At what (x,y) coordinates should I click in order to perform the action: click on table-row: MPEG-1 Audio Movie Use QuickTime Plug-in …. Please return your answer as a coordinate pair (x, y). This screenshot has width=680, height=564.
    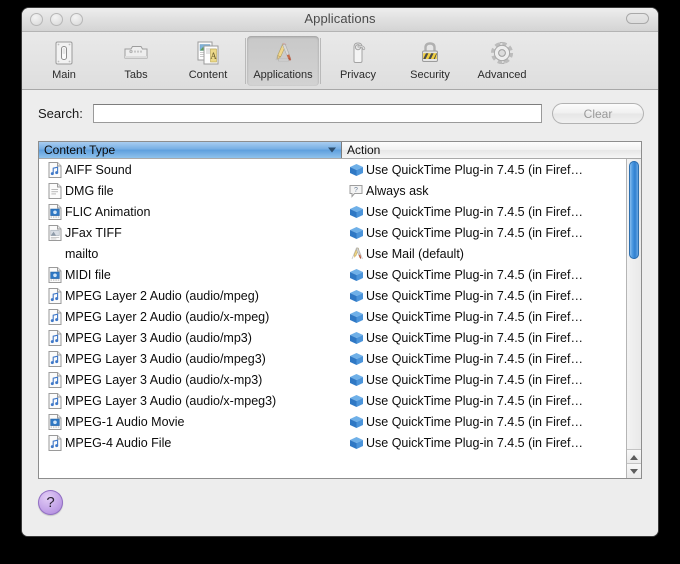
    Looking at the image, I should click on (332, 421).